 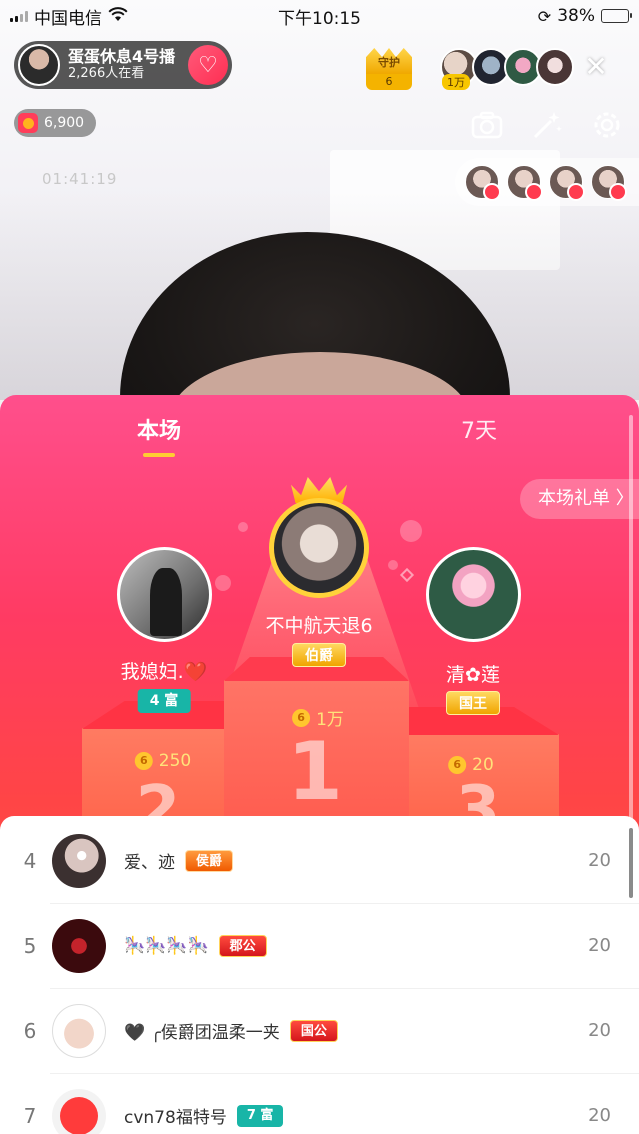 What do you see at coordinates (473, 673) in the screenshot?
I see `third-place-name: 清✿莲` at bounding box center [473, 673].